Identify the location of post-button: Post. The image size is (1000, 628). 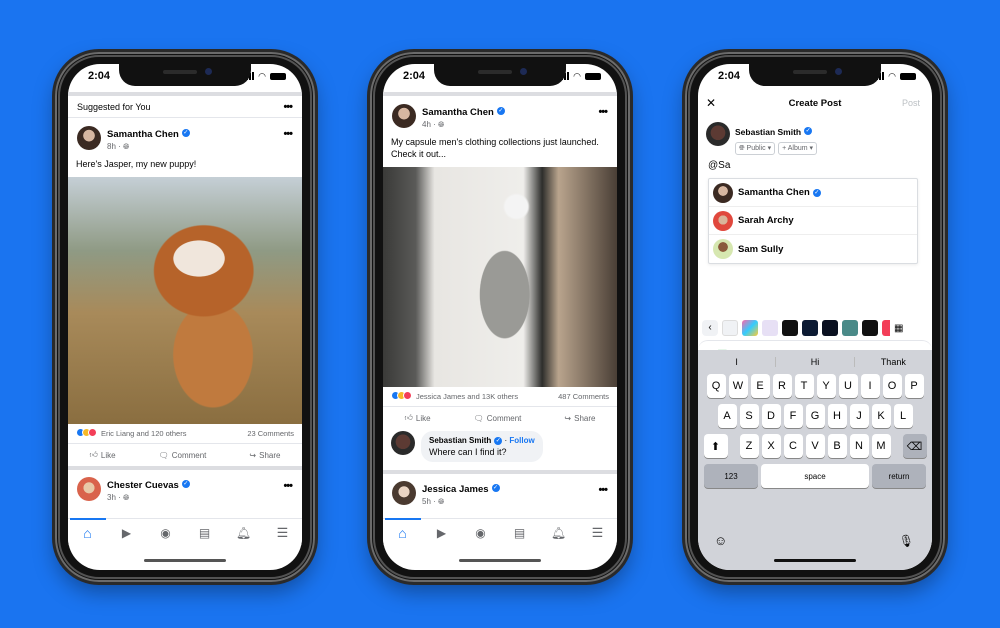
(911, 103).